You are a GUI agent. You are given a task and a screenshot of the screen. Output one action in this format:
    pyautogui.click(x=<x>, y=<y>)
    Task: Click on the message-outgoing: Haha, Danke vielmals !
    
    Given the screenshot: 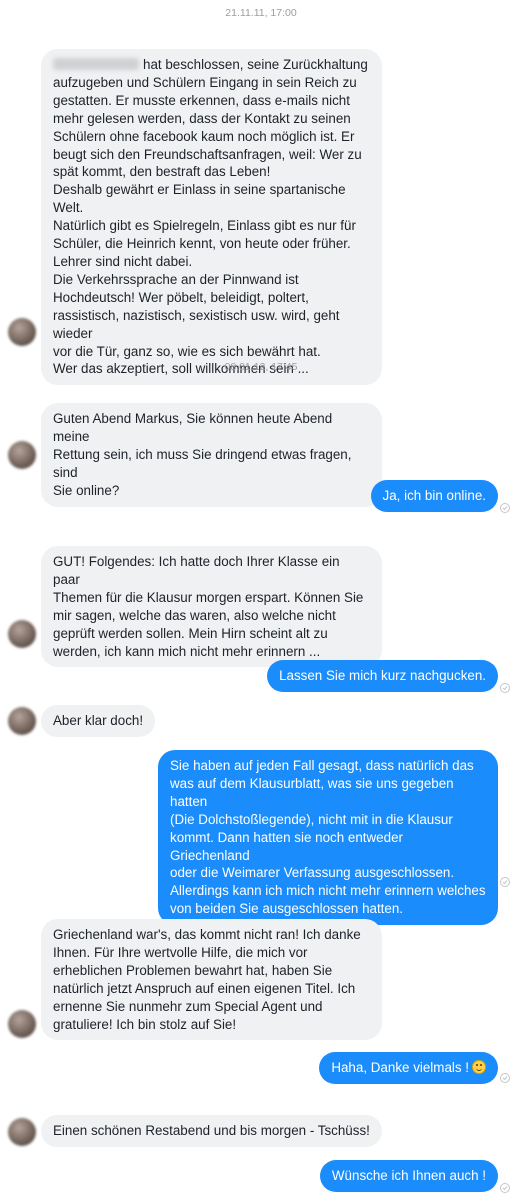 What is the action you would take?
    pyautogui.click(x=408, y=1068)
    